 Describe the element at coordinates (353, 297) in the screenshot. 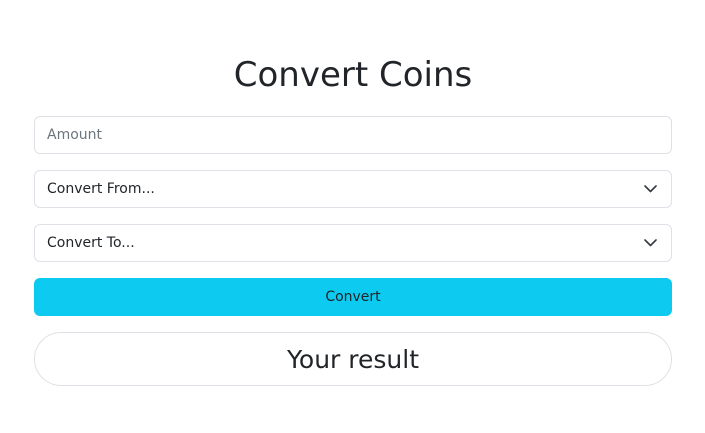

I see `convert-button: Convert` at that location.